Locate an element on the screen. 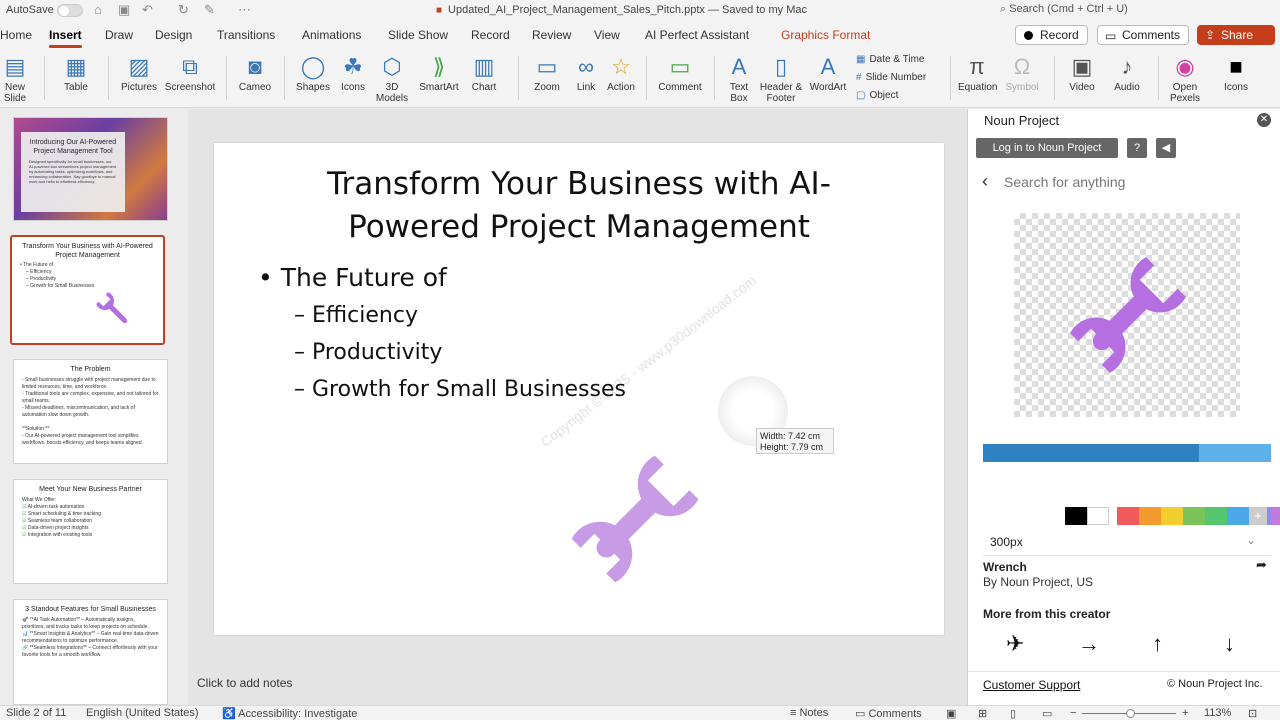  autosave-toggle is located at coordinates (70, 10).